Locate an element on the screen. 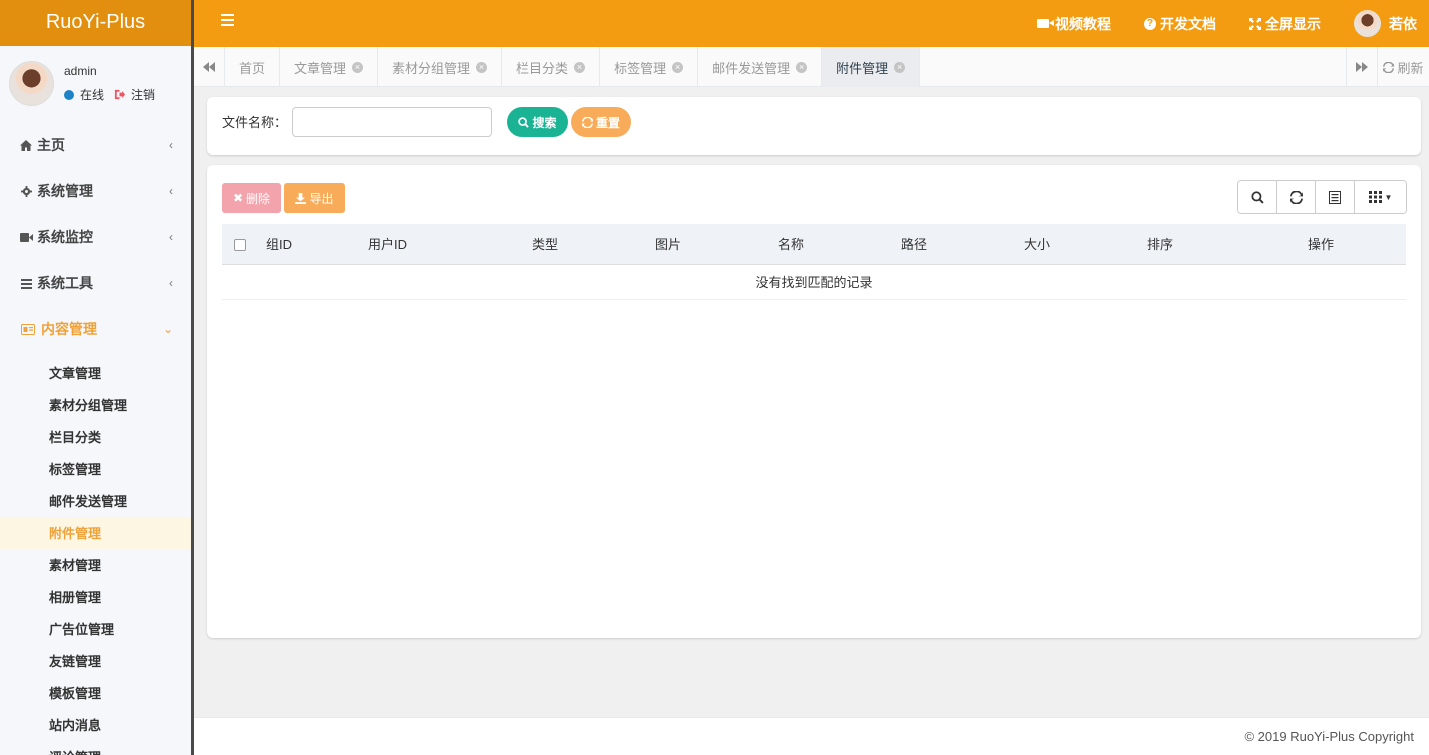  id-card-icon is located at coordinates (28, 329).